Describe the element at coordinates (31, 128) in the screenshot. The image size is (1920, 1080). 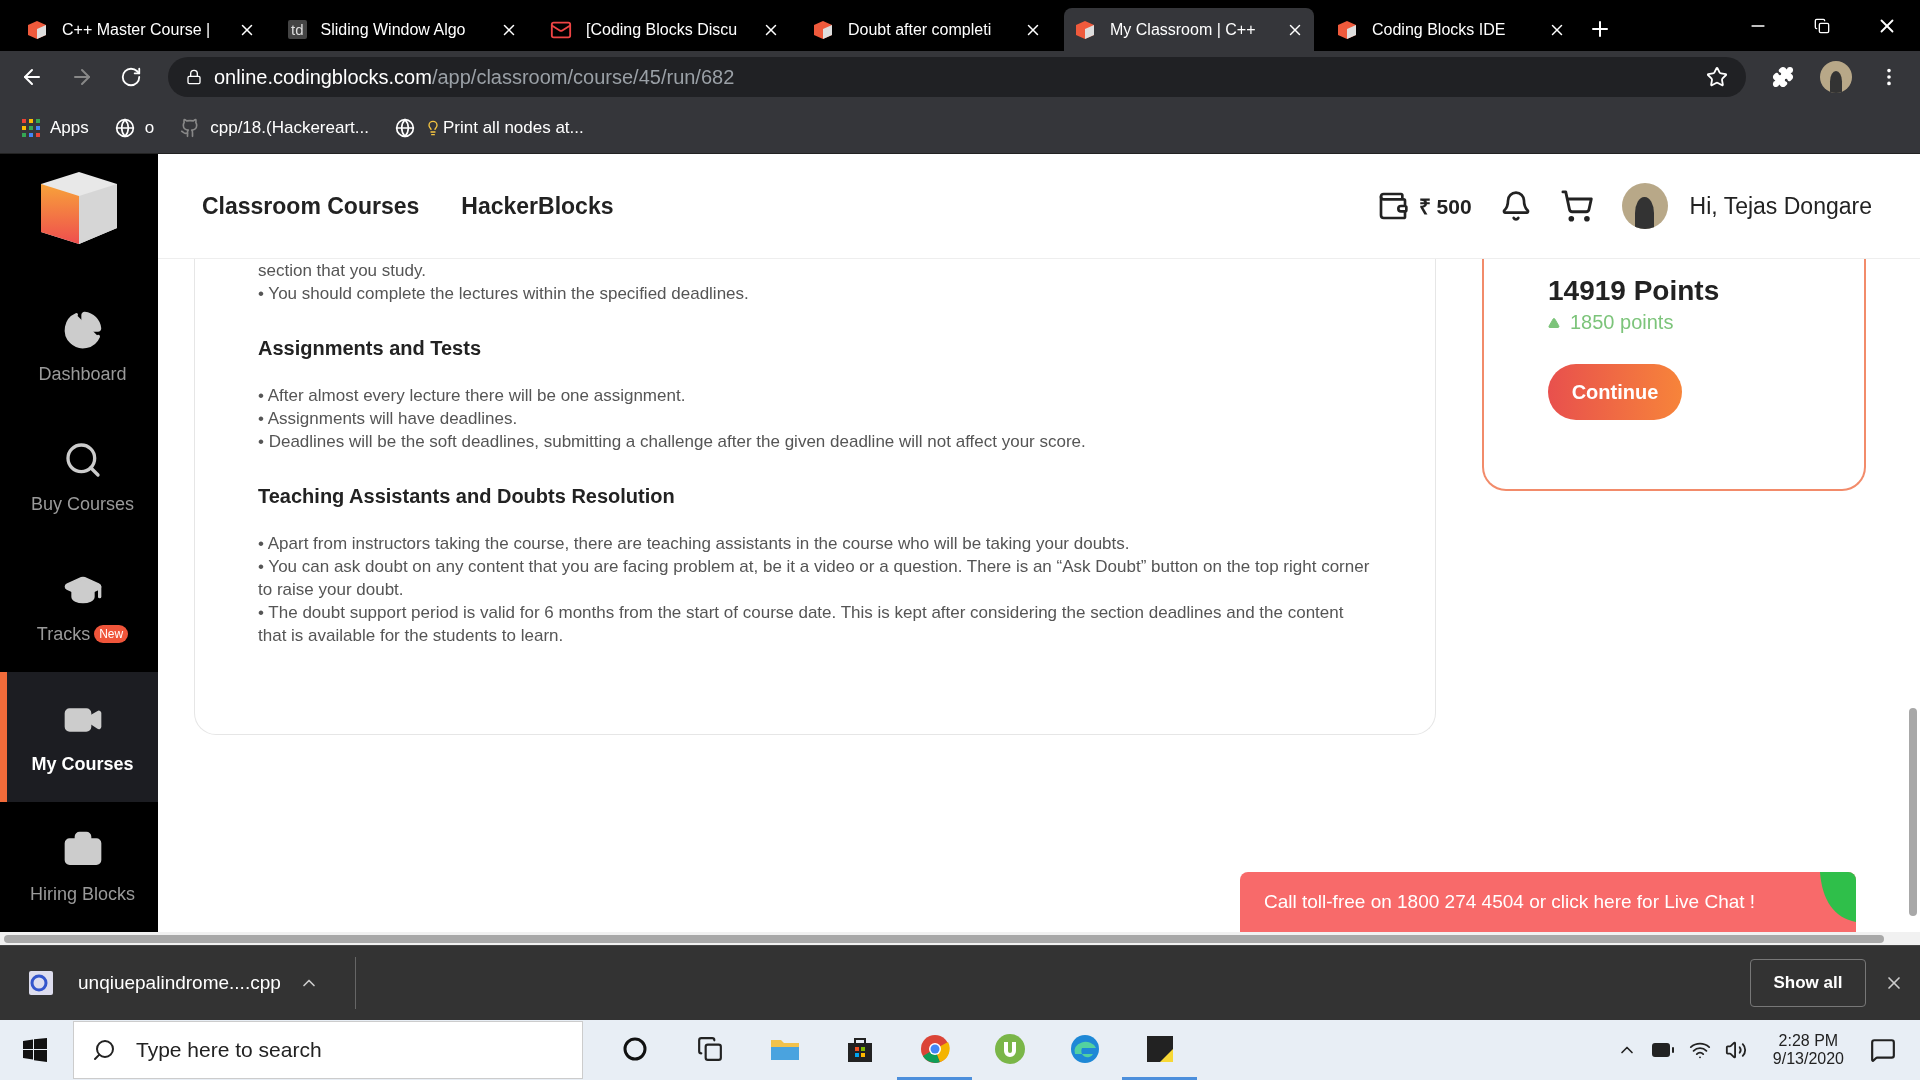
I see `apps-grid-icon` at that location.